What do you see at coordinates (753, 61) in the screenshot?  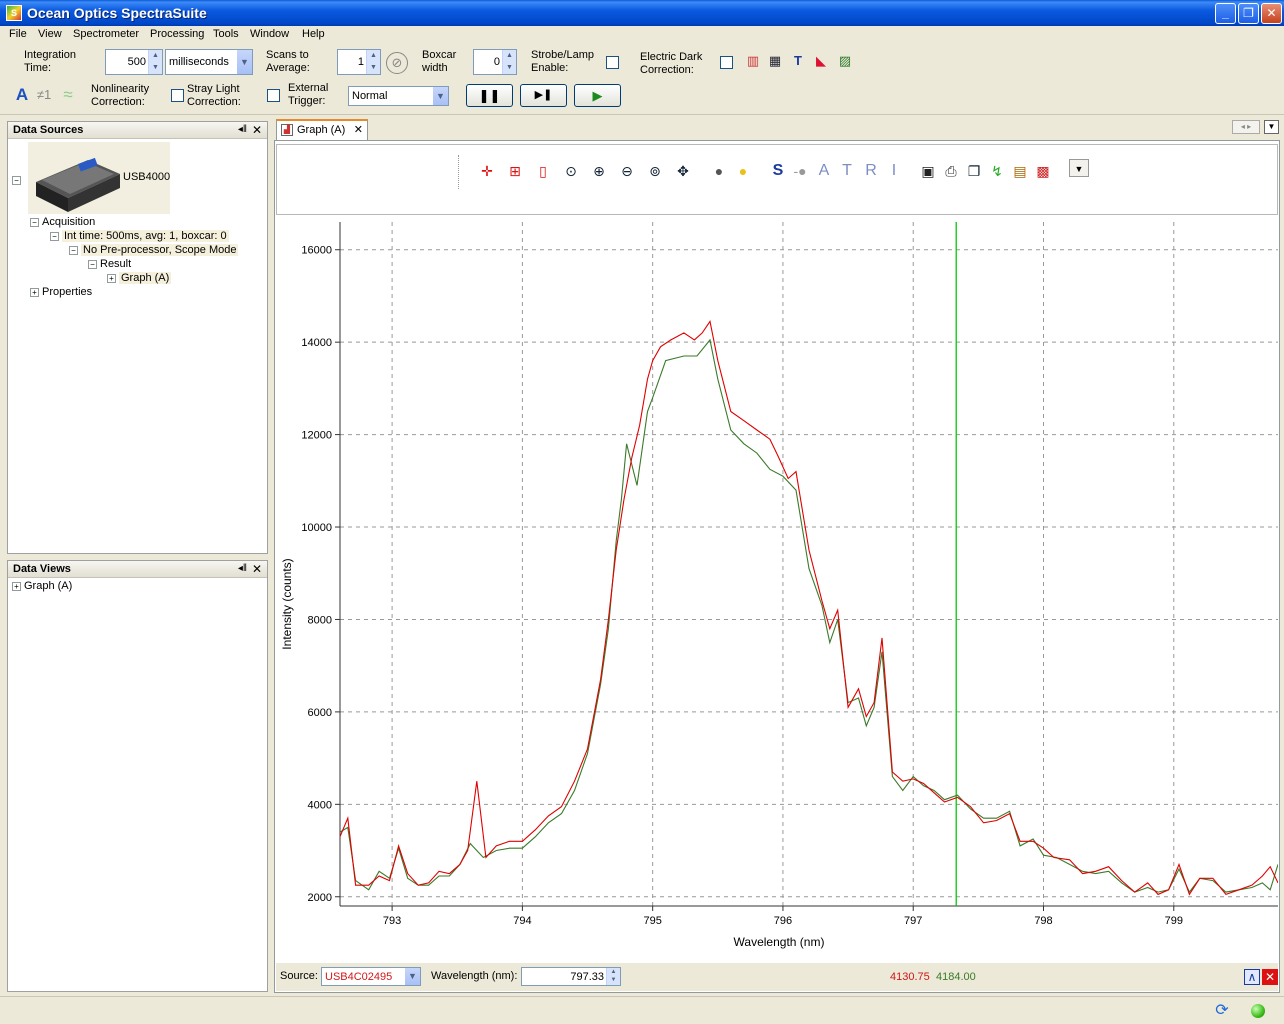 I see `graph-icon: ▥` at bounding box center [753, 61].